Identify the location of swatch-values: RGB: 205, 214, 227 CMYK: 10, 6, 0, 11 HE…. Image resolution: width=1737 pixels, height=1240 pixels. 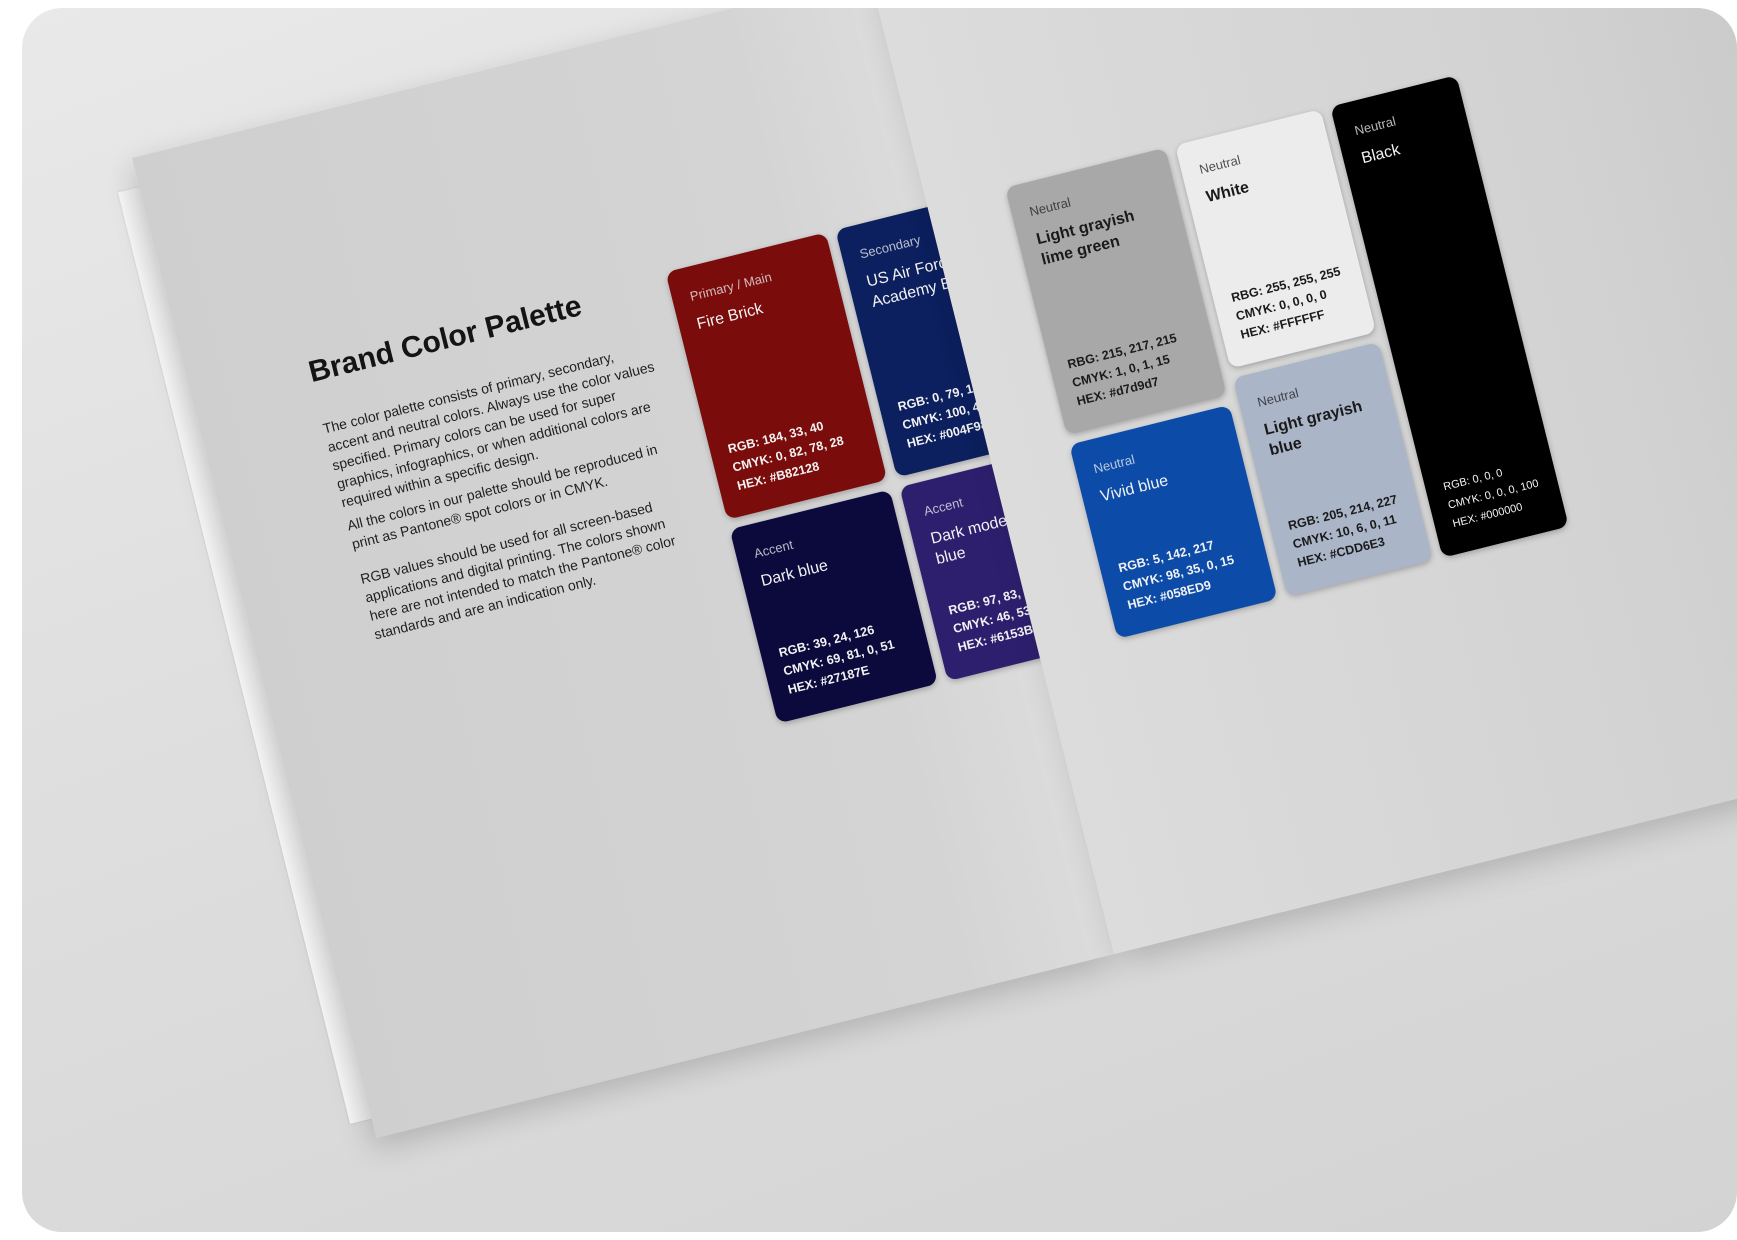
(1347, 531).